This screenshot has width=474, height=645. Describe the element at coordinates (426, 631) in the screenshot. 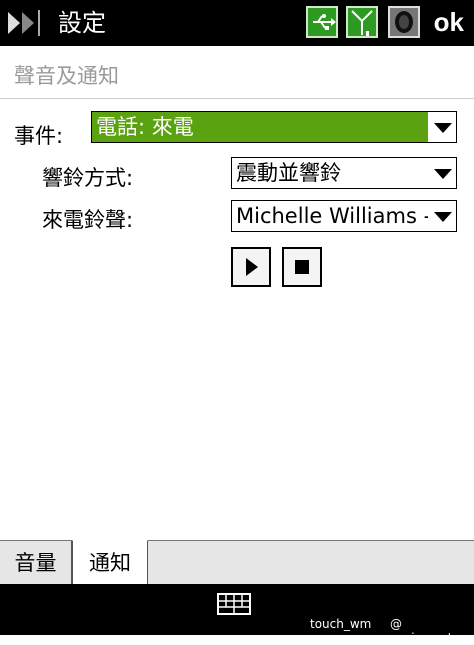

I see `watermark-right: @ sogi.com.tw` at that location.